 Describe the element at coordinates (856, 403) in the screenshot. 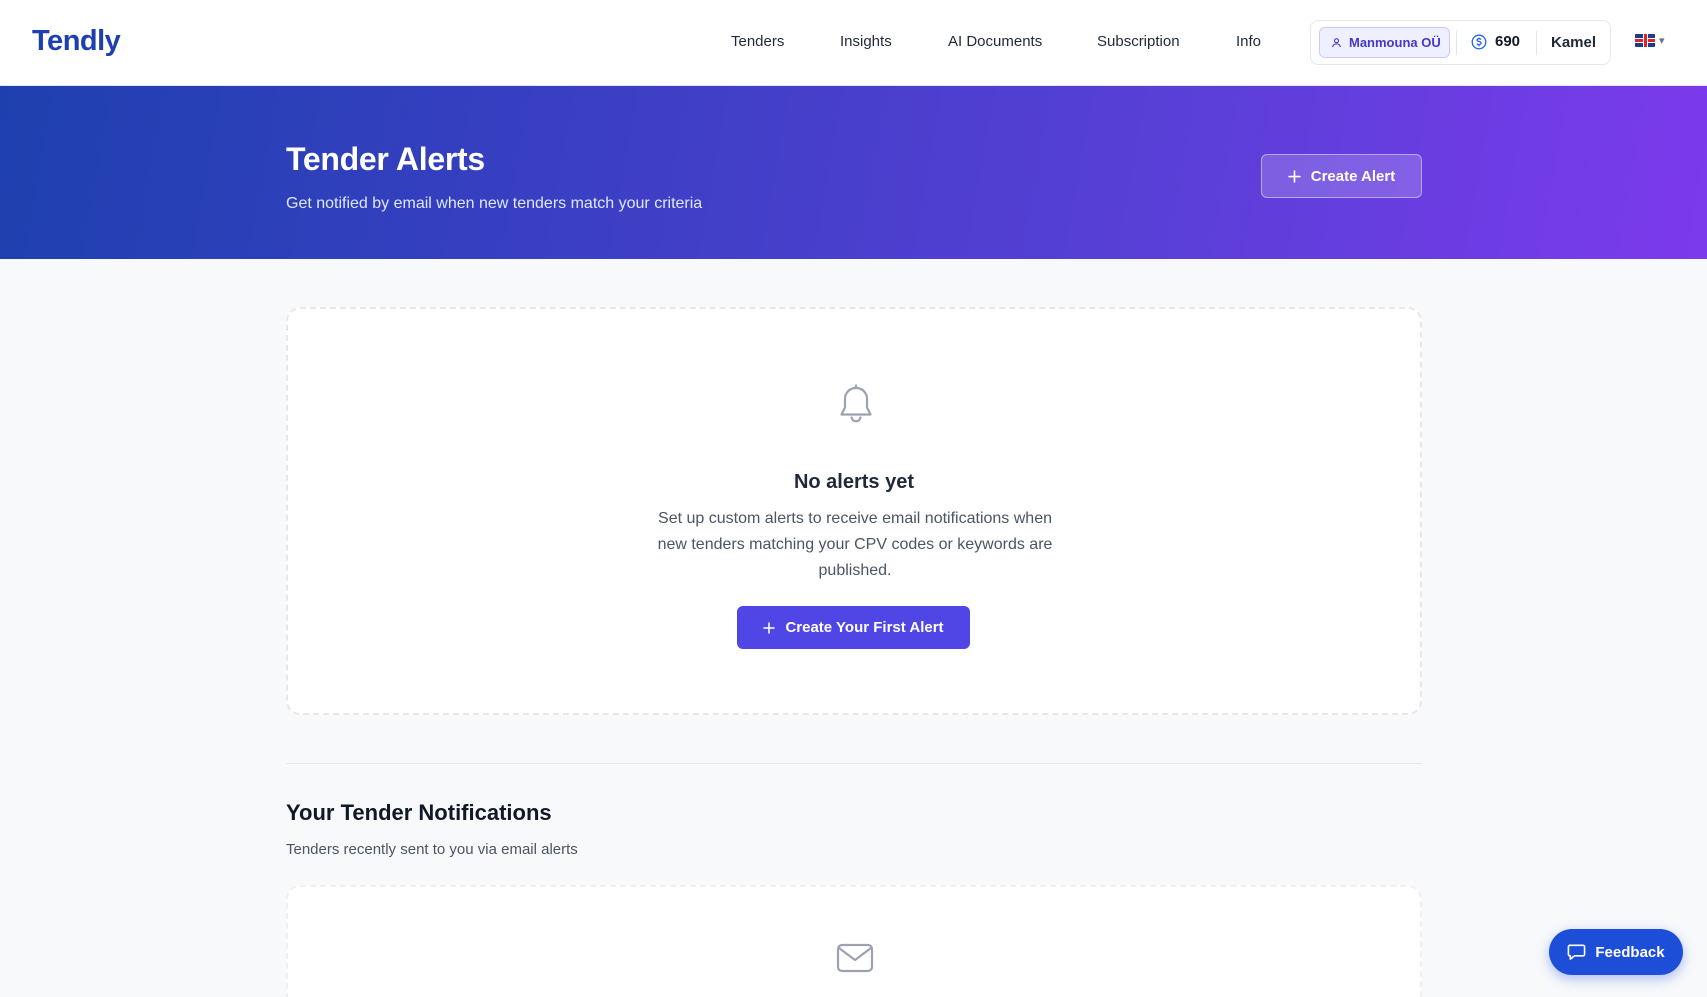

I see `bell-icon` at that location.